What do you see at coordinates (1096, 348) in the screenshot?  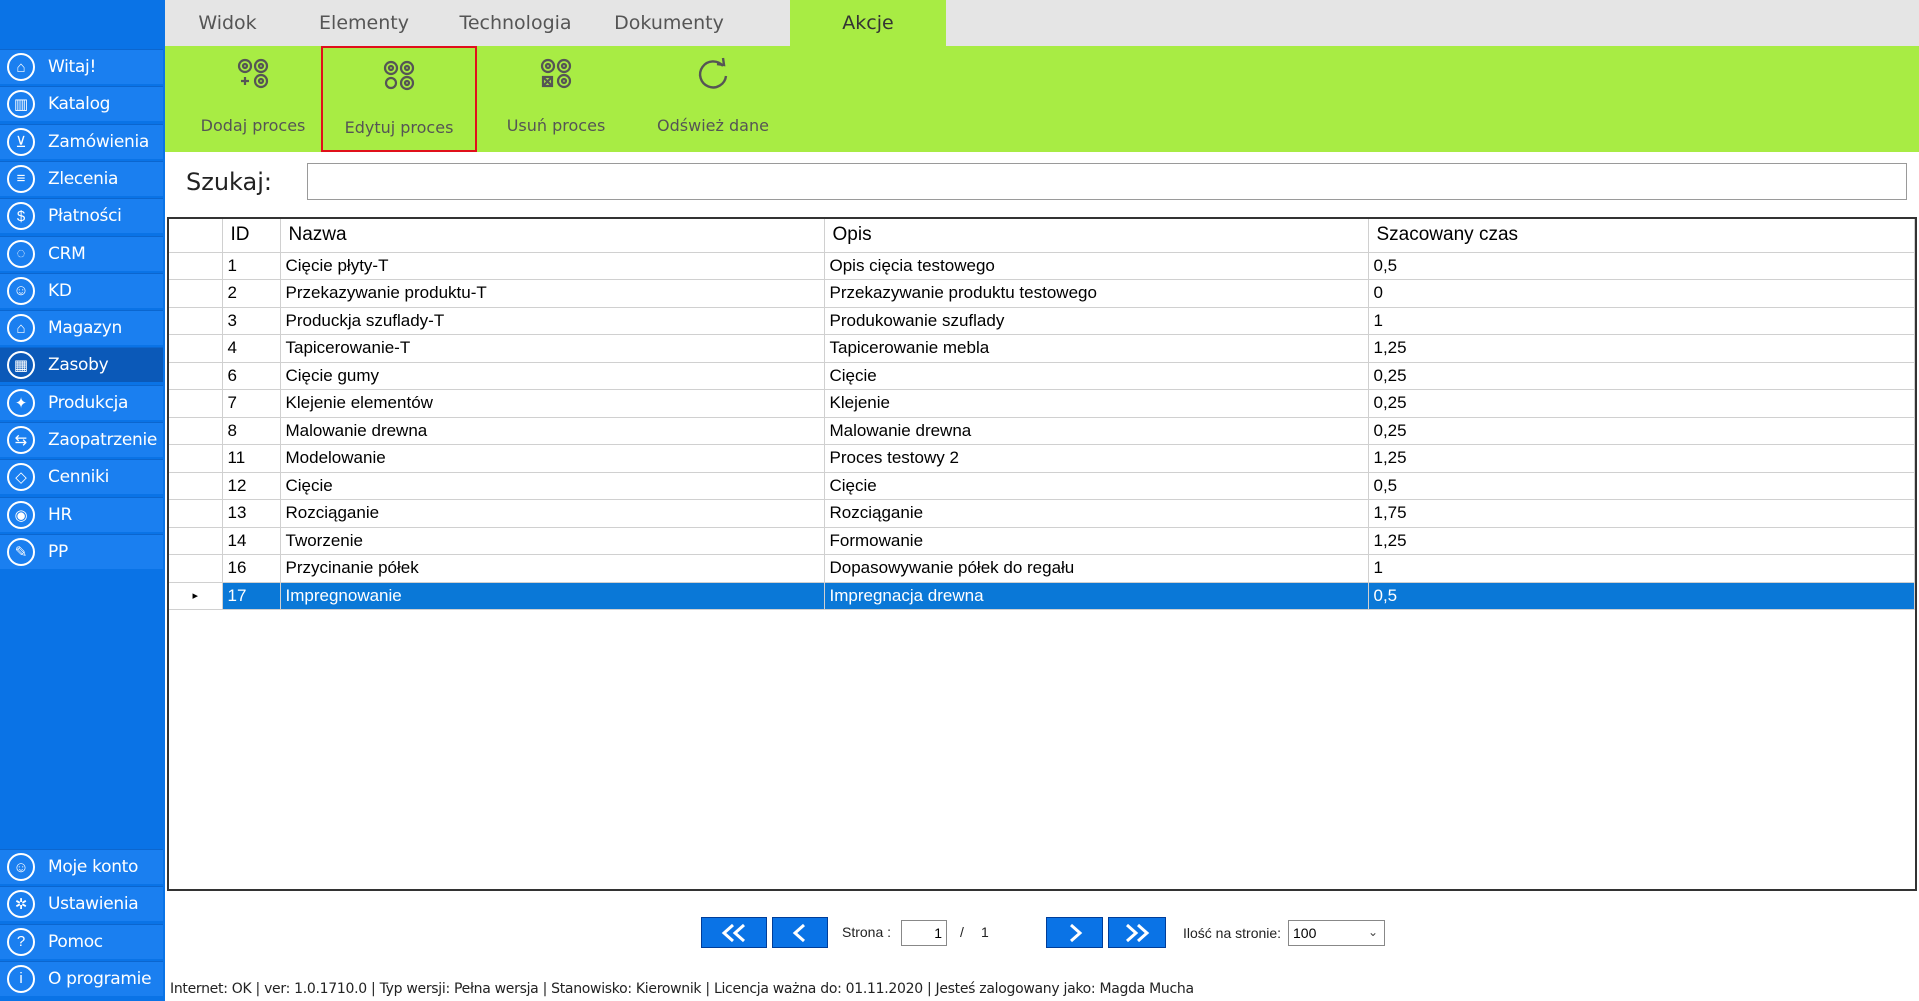 I see `table-cell-opis: Tapicerowanie mebla` at bounding box center [1096, 348].